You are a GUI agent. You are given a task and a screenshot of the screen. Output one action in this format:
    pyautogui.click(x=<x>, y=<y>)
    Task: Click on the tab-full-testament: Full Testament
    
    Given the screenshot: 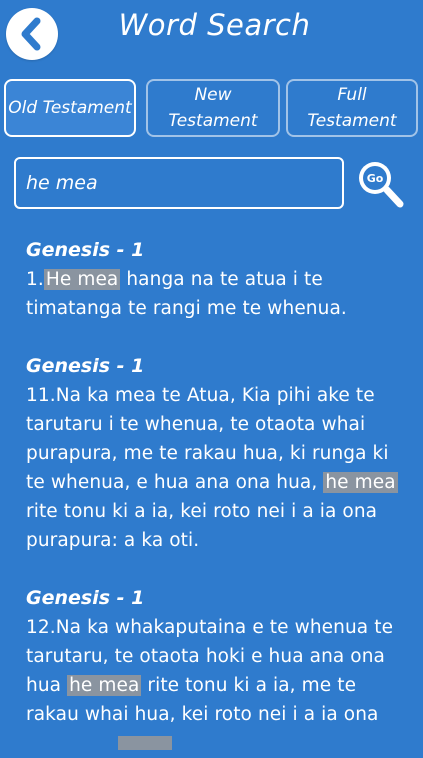 What is the action you would take?
    pyautogui.click(x=352, y=108)
    